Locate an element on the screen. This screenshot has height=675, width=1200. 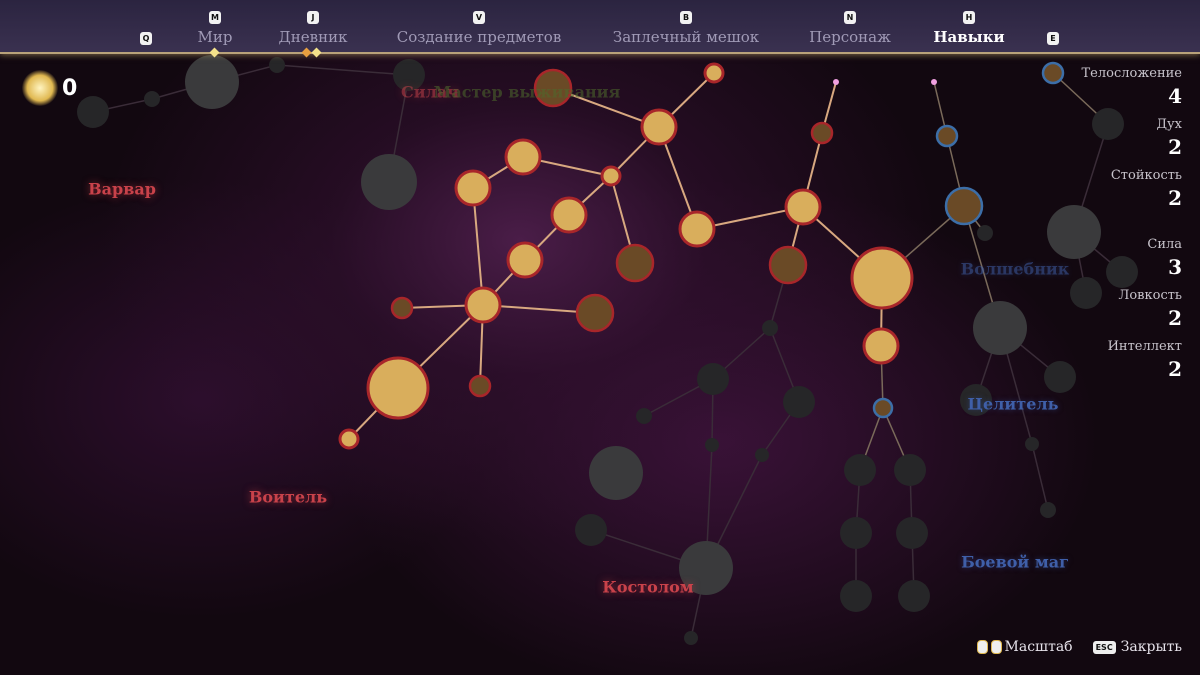
stat-value: 4 is located at coordinates (1175, 96).